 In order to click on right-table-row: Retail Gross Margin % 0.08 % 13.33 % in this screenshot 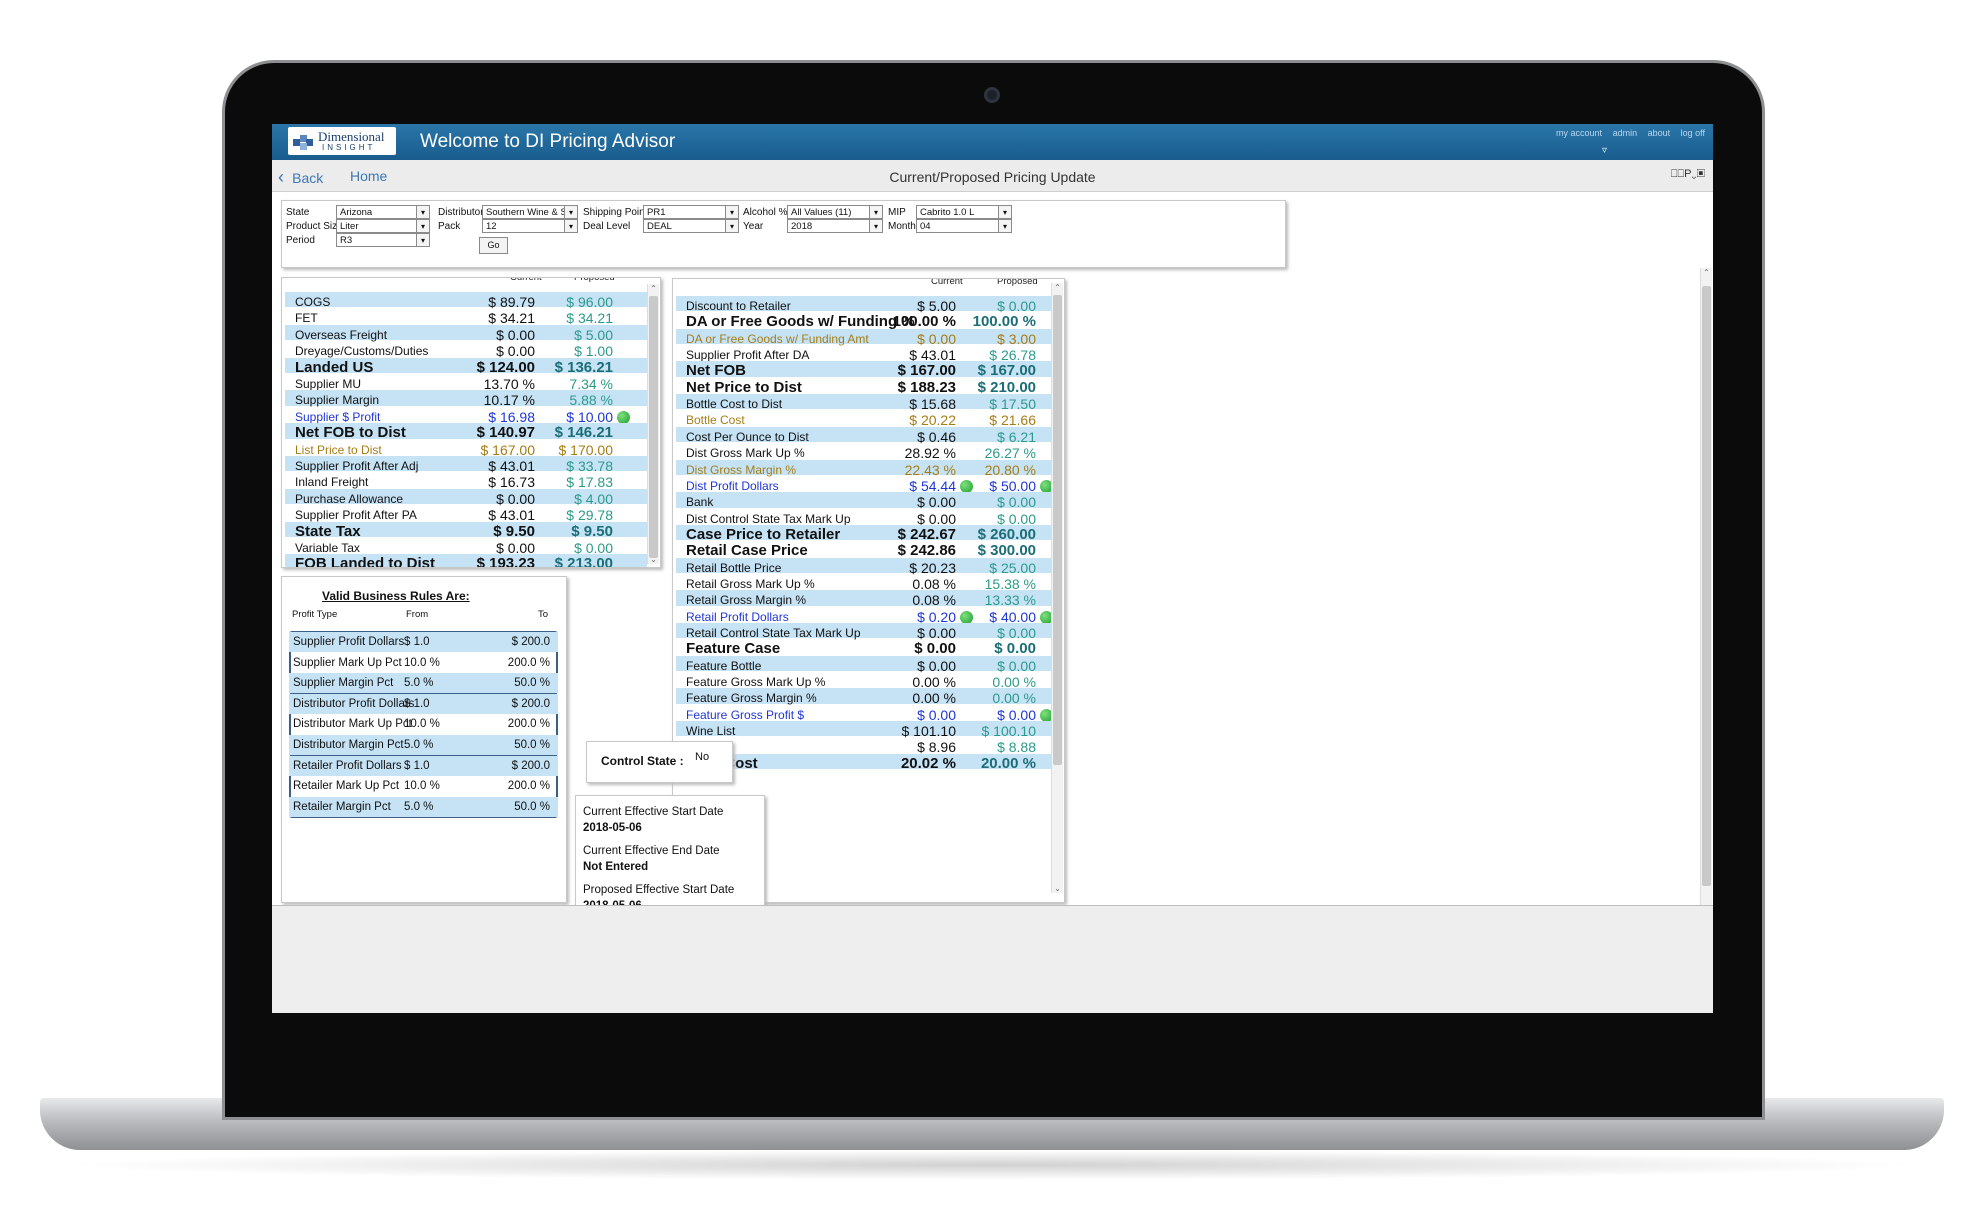, I will do `click(865, 599)`.